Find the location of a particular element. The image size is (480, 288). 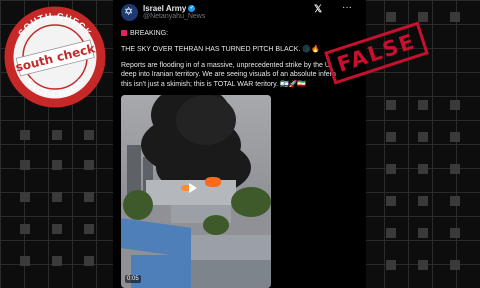

account-name: Israel Army ✓ is located at coordinates (169, 8).